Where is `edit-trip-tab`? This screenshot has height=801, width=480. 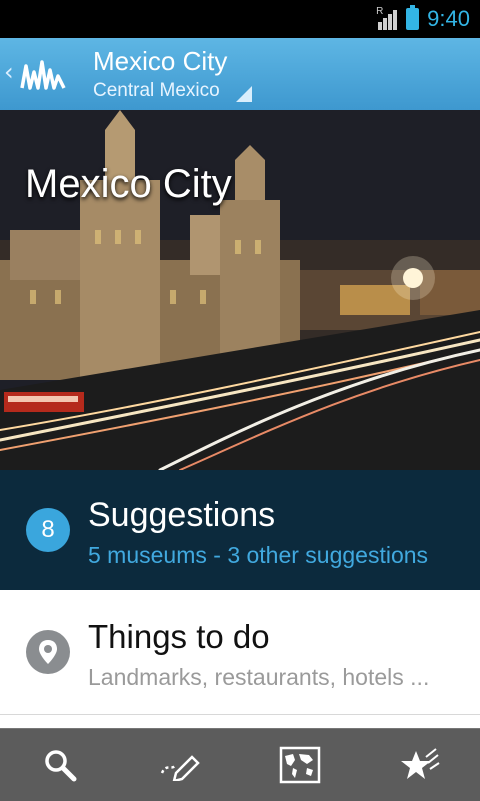 edit-trip-tab is located at coordinates (180, 765).